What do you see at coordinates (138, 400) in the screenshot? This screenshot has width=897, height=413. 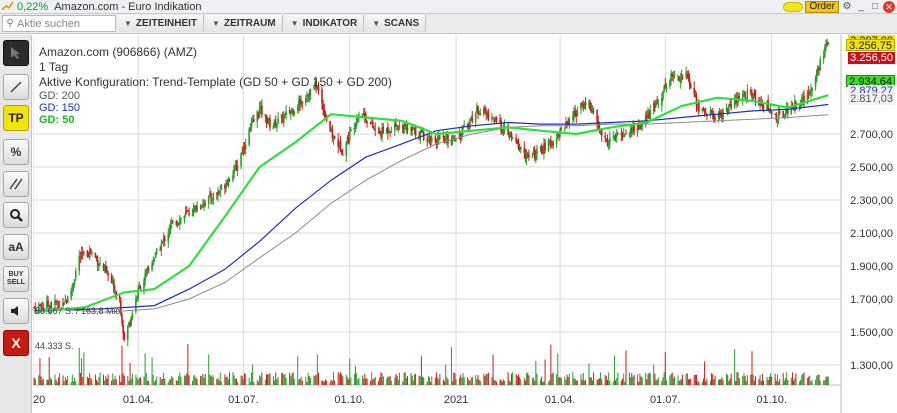 I see `x-tick-label: 01.04.` at bounding box center [138, 400].